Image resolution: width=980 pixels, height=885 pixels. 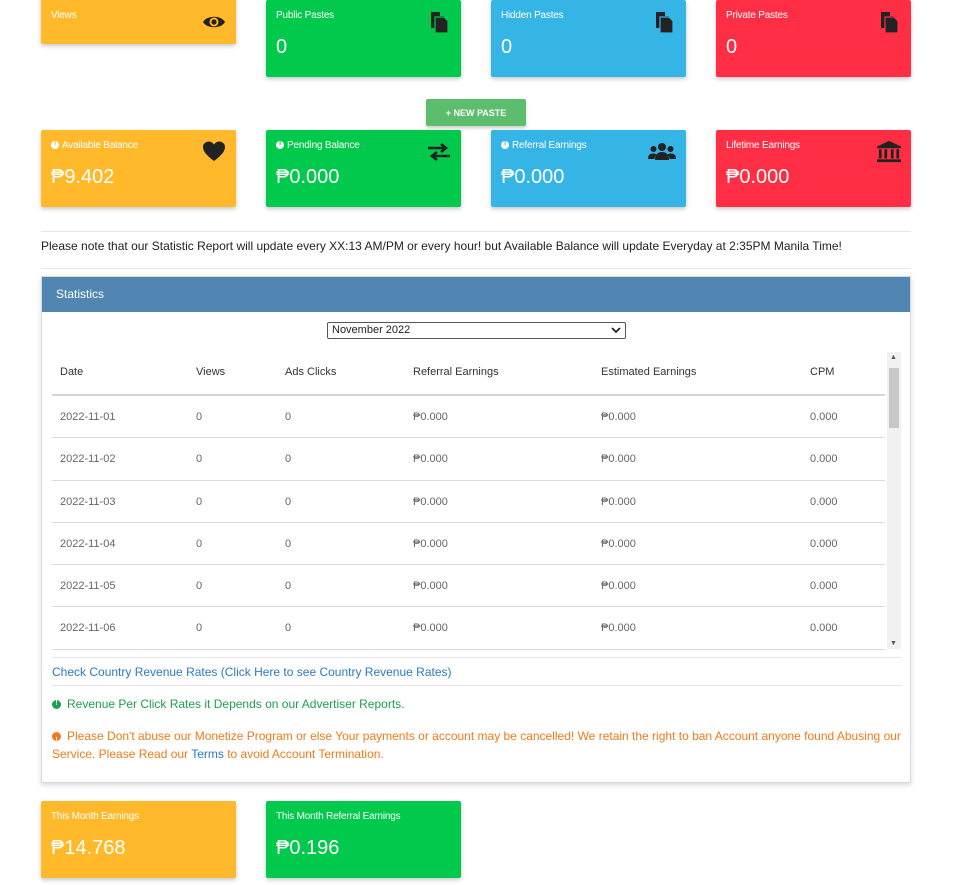 What do you see at coordinates (56, 741) in the screenshot?
I see `warning-circle-icon` at bounding box center [56, 741].